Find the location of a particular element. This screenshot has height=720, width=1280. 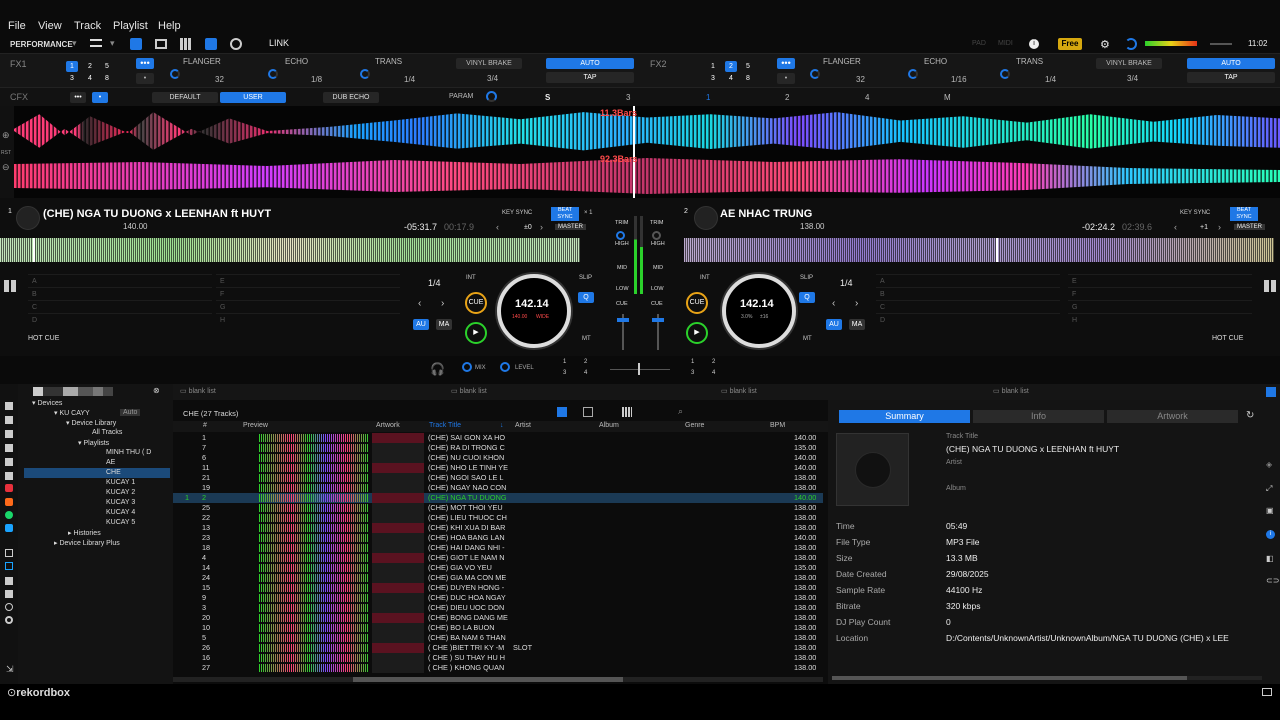

info-detail-icon: i is located at coordinates (1270, 534).